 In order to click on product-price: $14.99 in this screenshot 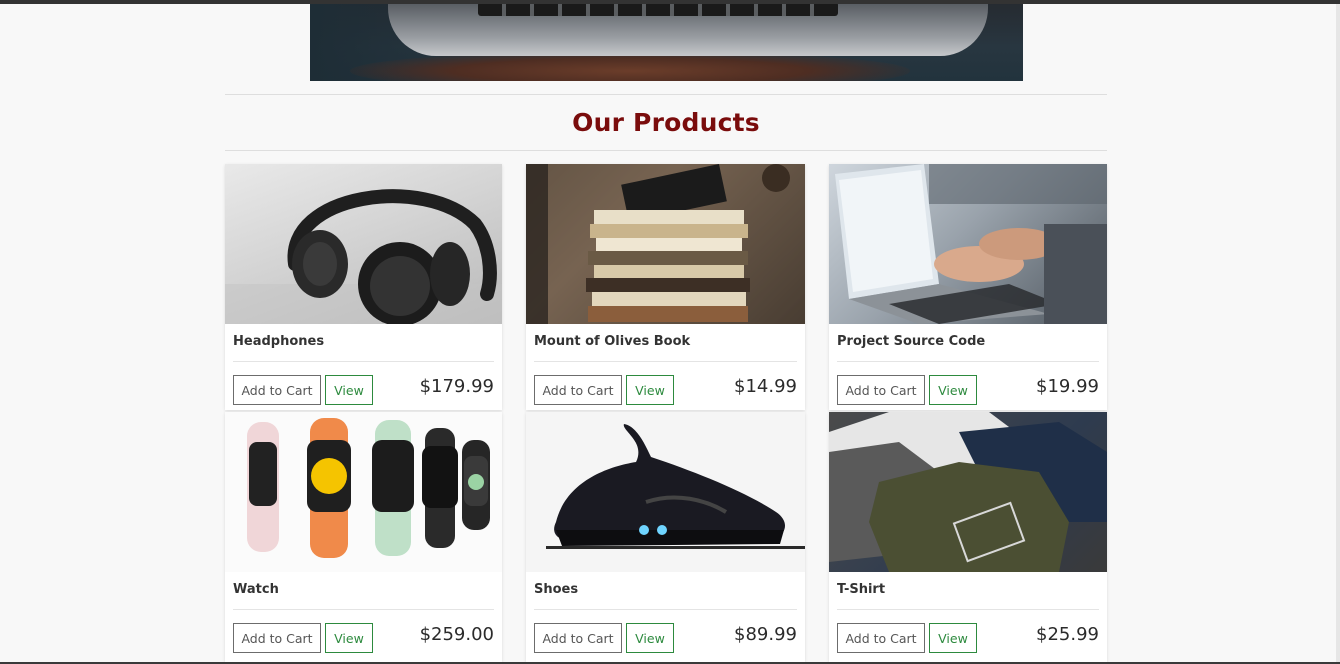, I will do `click(765, 386)`.